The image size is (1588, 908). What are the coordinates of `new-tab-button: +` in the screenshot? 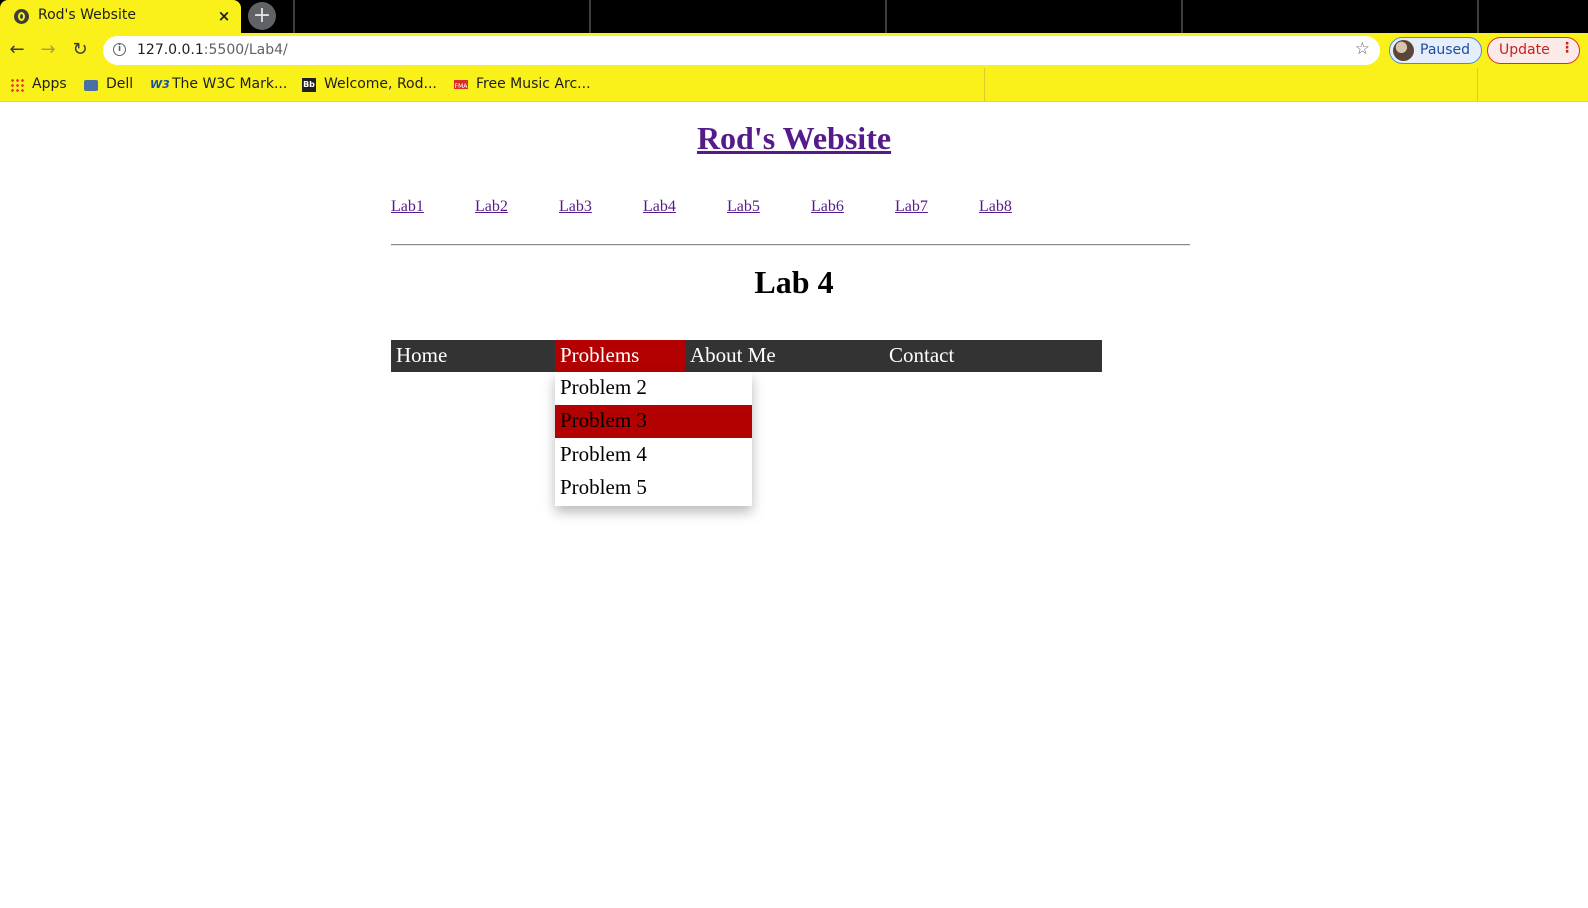 It's located at (262, 16).